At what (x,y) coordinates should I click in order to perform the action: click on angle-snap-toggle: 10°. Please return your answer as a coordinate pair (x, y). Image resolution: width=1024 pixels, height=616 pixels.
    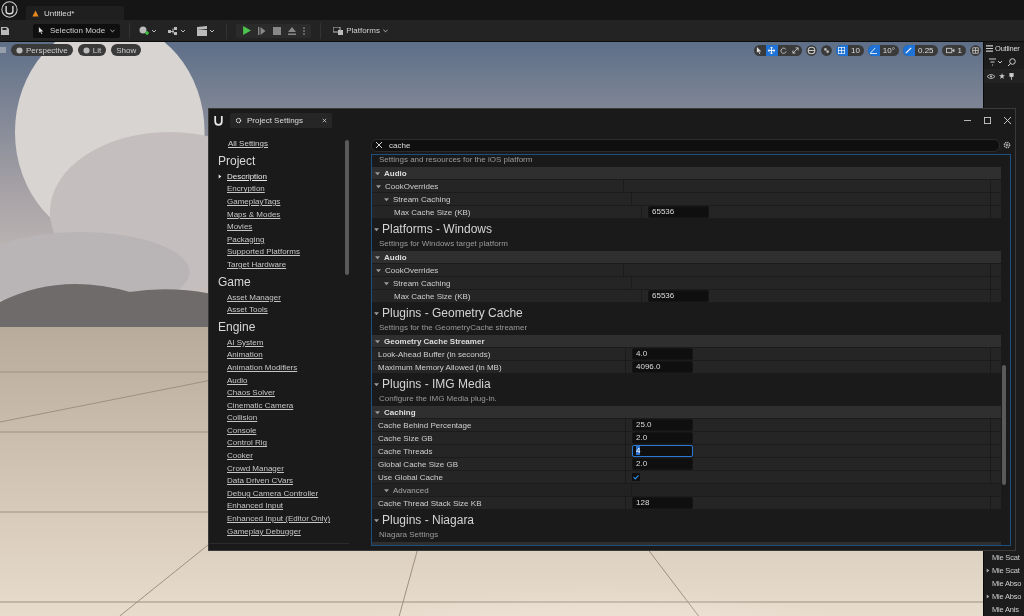
    Looking at the image, I should click on (883, 50).